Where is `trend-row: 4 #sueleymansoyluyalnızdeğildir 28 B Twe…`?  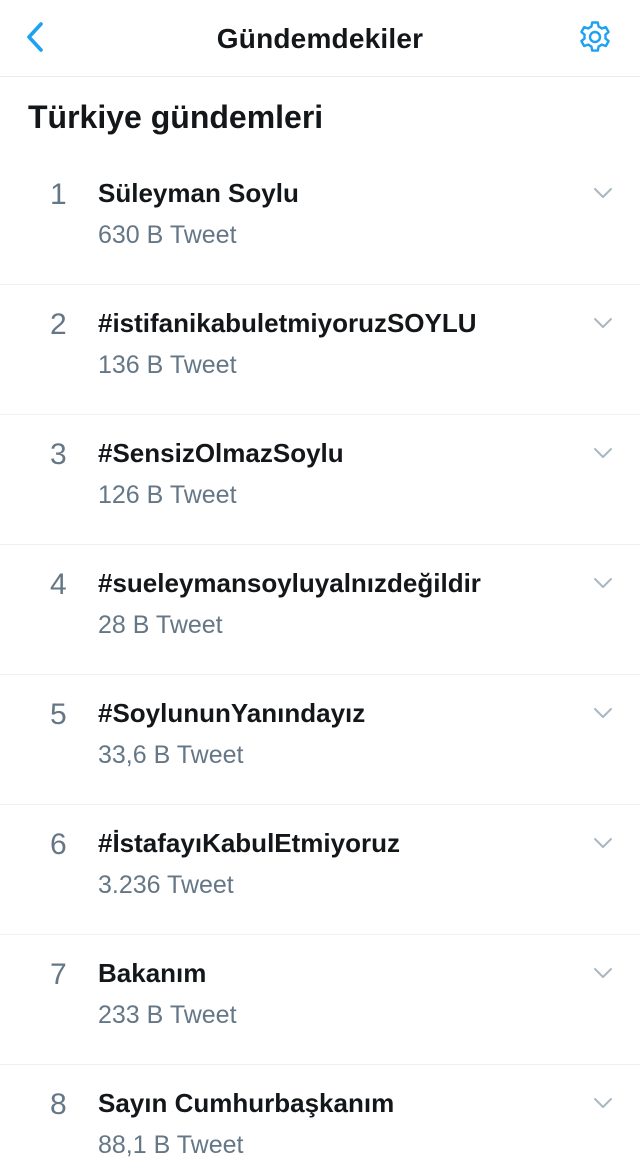
trend-row: 4 #sueleymansoyluyalnızdeğildir 28 B Twe… is located at coordinates (320, 610).